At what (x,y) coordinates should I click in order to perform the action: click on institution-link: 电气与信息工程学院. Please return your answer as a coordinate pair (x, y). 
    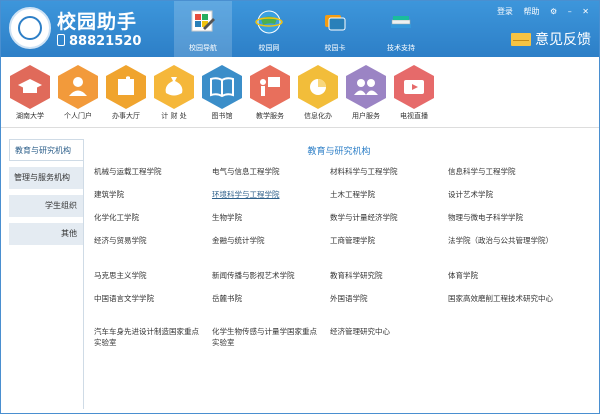
    Looking at the image, I should click on (267, 171).